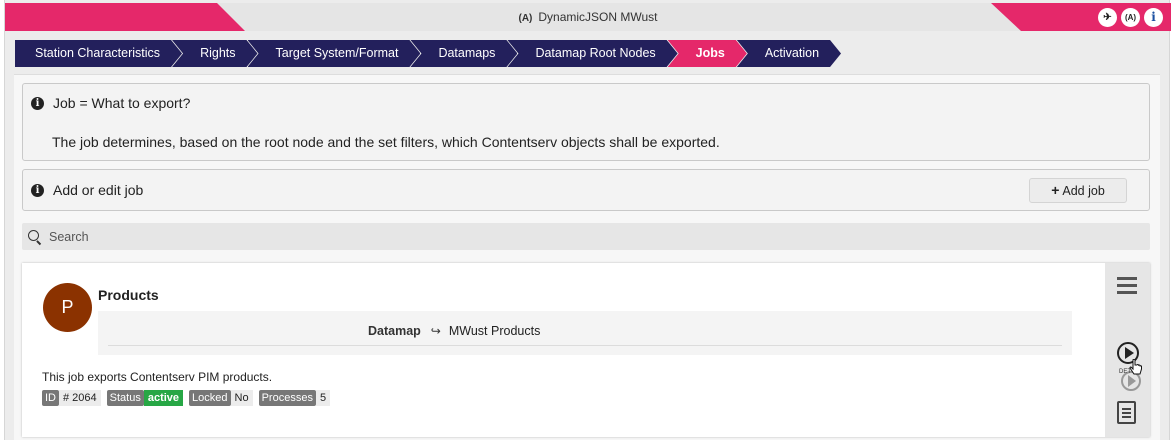  Describe the element at coordinates (210, 398) in the screenshot. I see `locked-badge-key: Locked` at that location.